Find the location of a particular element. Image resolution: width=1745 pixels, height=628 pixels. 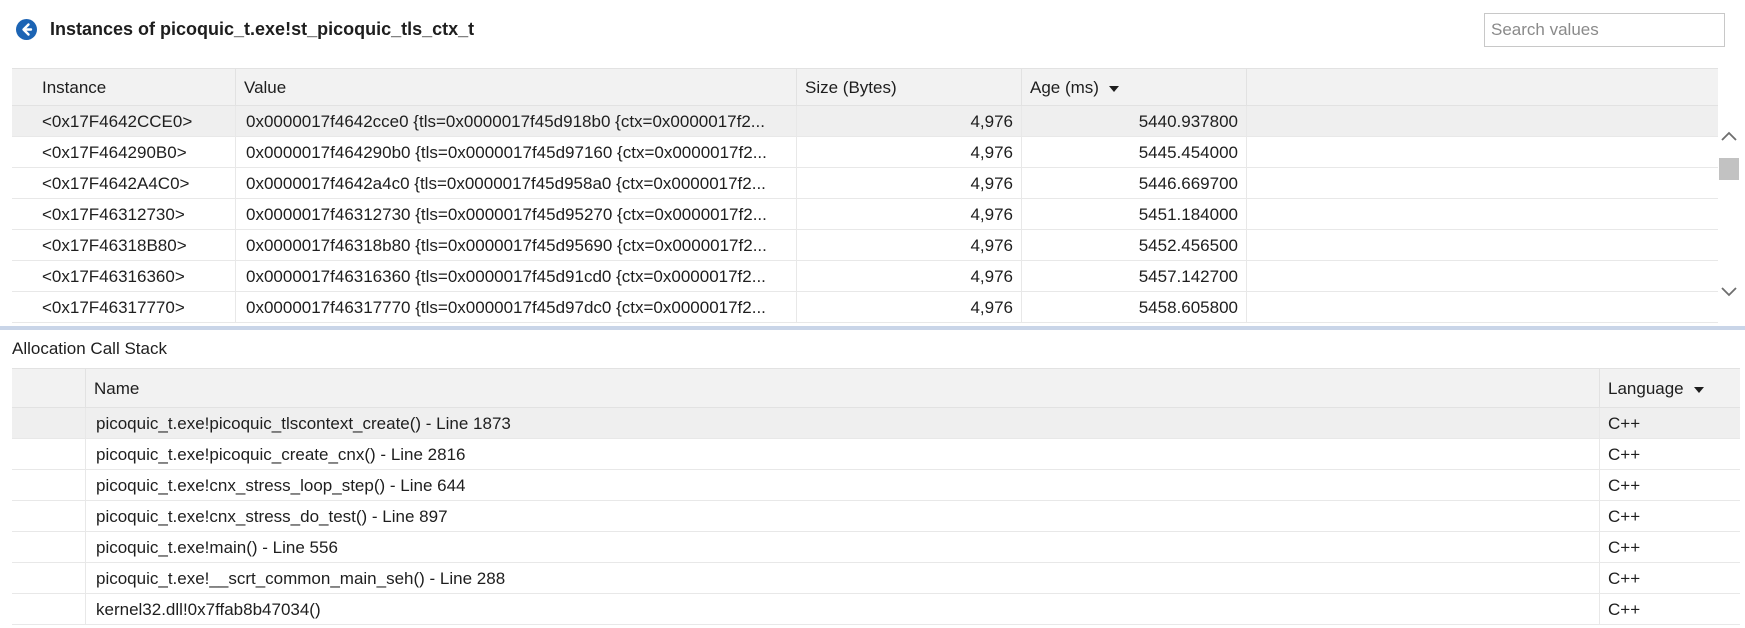

chevron-up-icon is located at coordinates (1729, 137).